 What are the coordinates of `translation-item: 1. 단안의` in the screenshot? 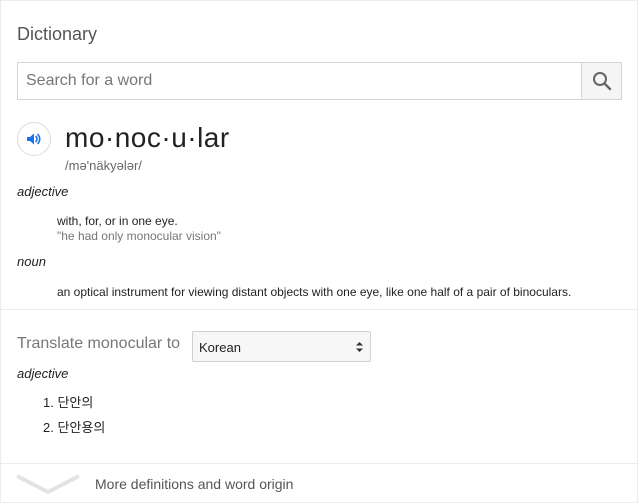 It's located at (68, 402).